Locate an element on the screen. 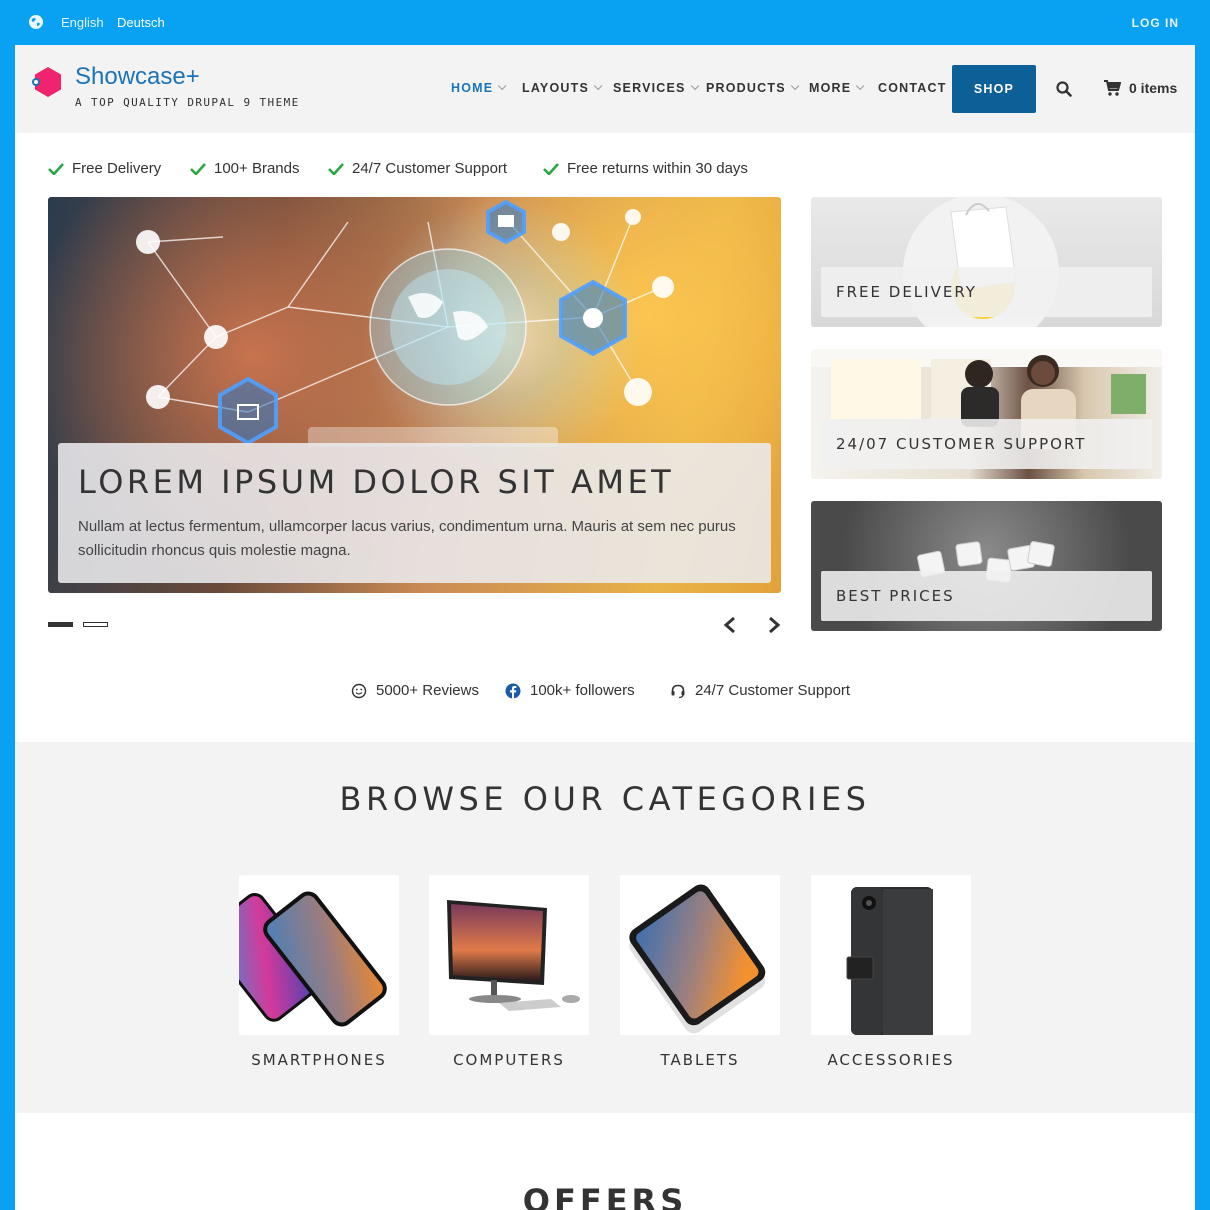 This screenshot has height=1210, width=1210. category-tablets-card is located at coordinates (700, 955).